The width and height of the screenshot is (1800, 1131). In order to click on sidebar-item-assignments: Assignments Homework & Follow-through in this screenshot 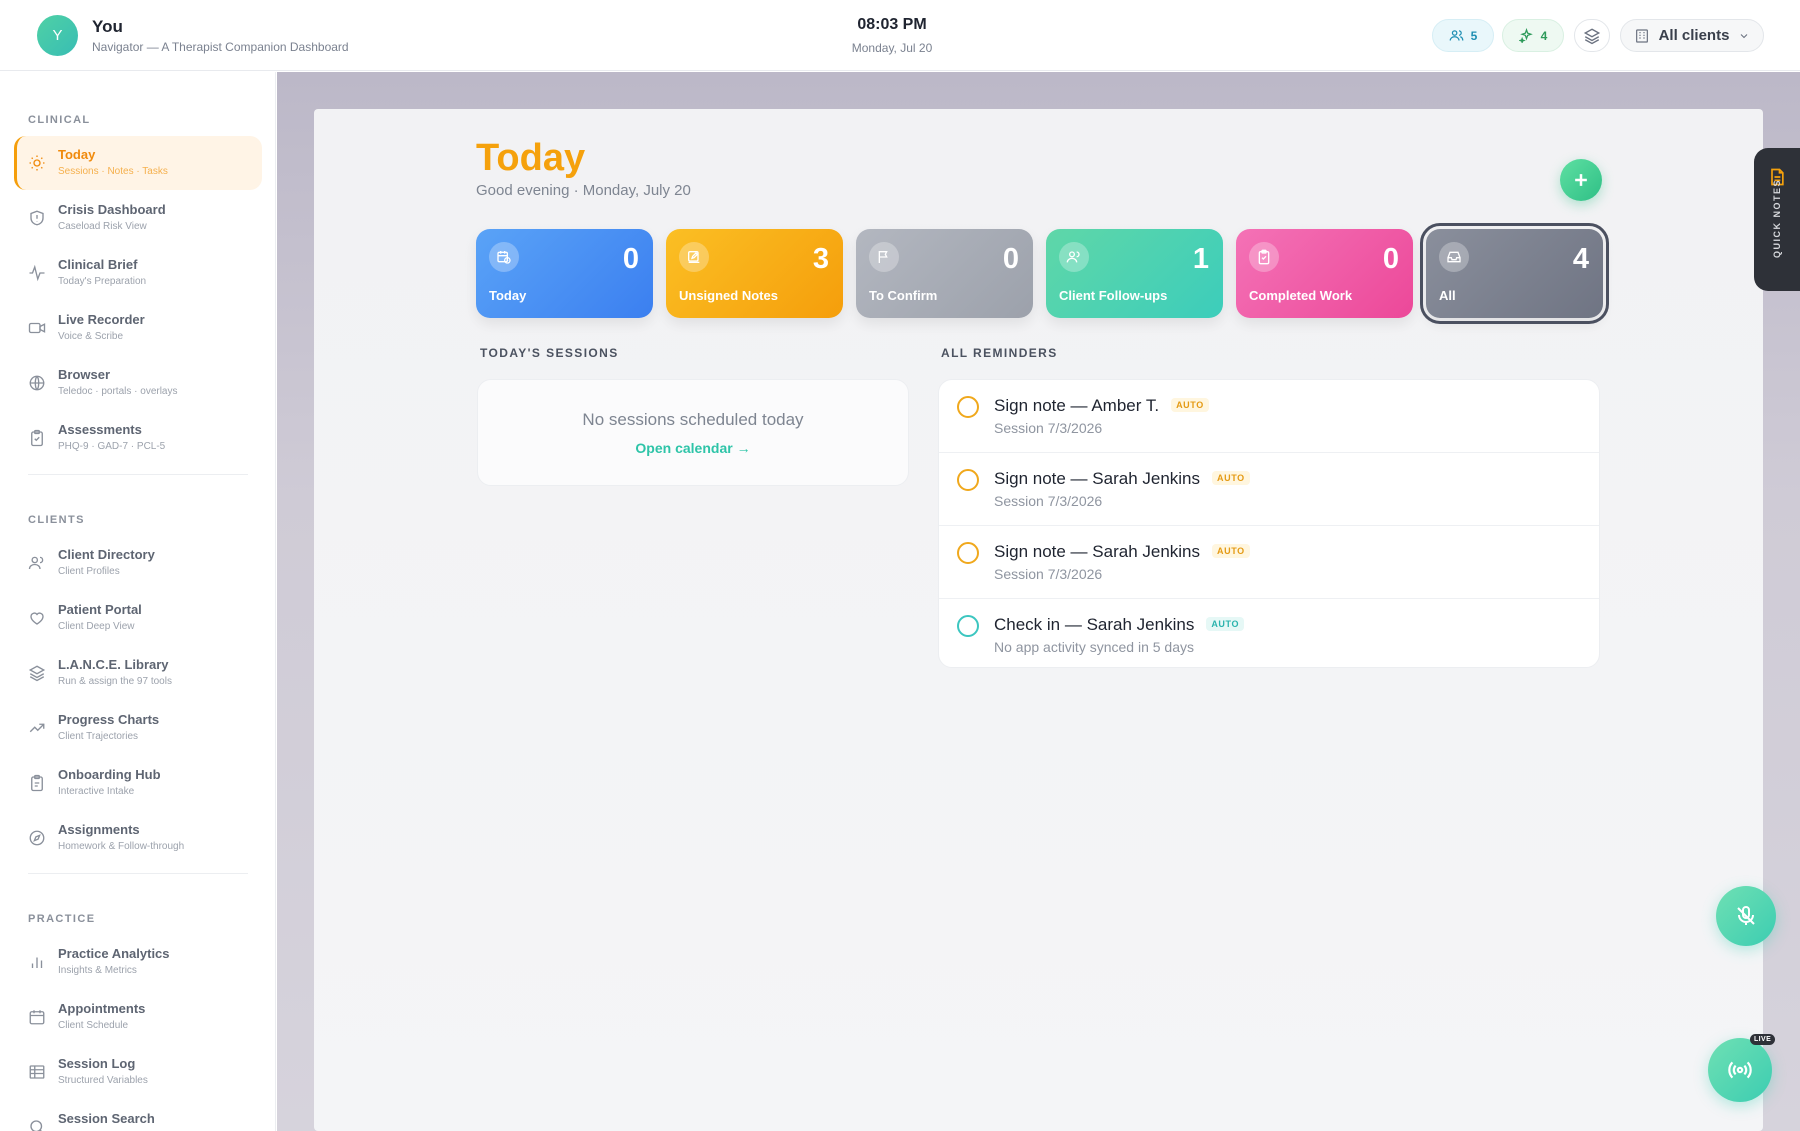, I will do `click(138, 838)`.